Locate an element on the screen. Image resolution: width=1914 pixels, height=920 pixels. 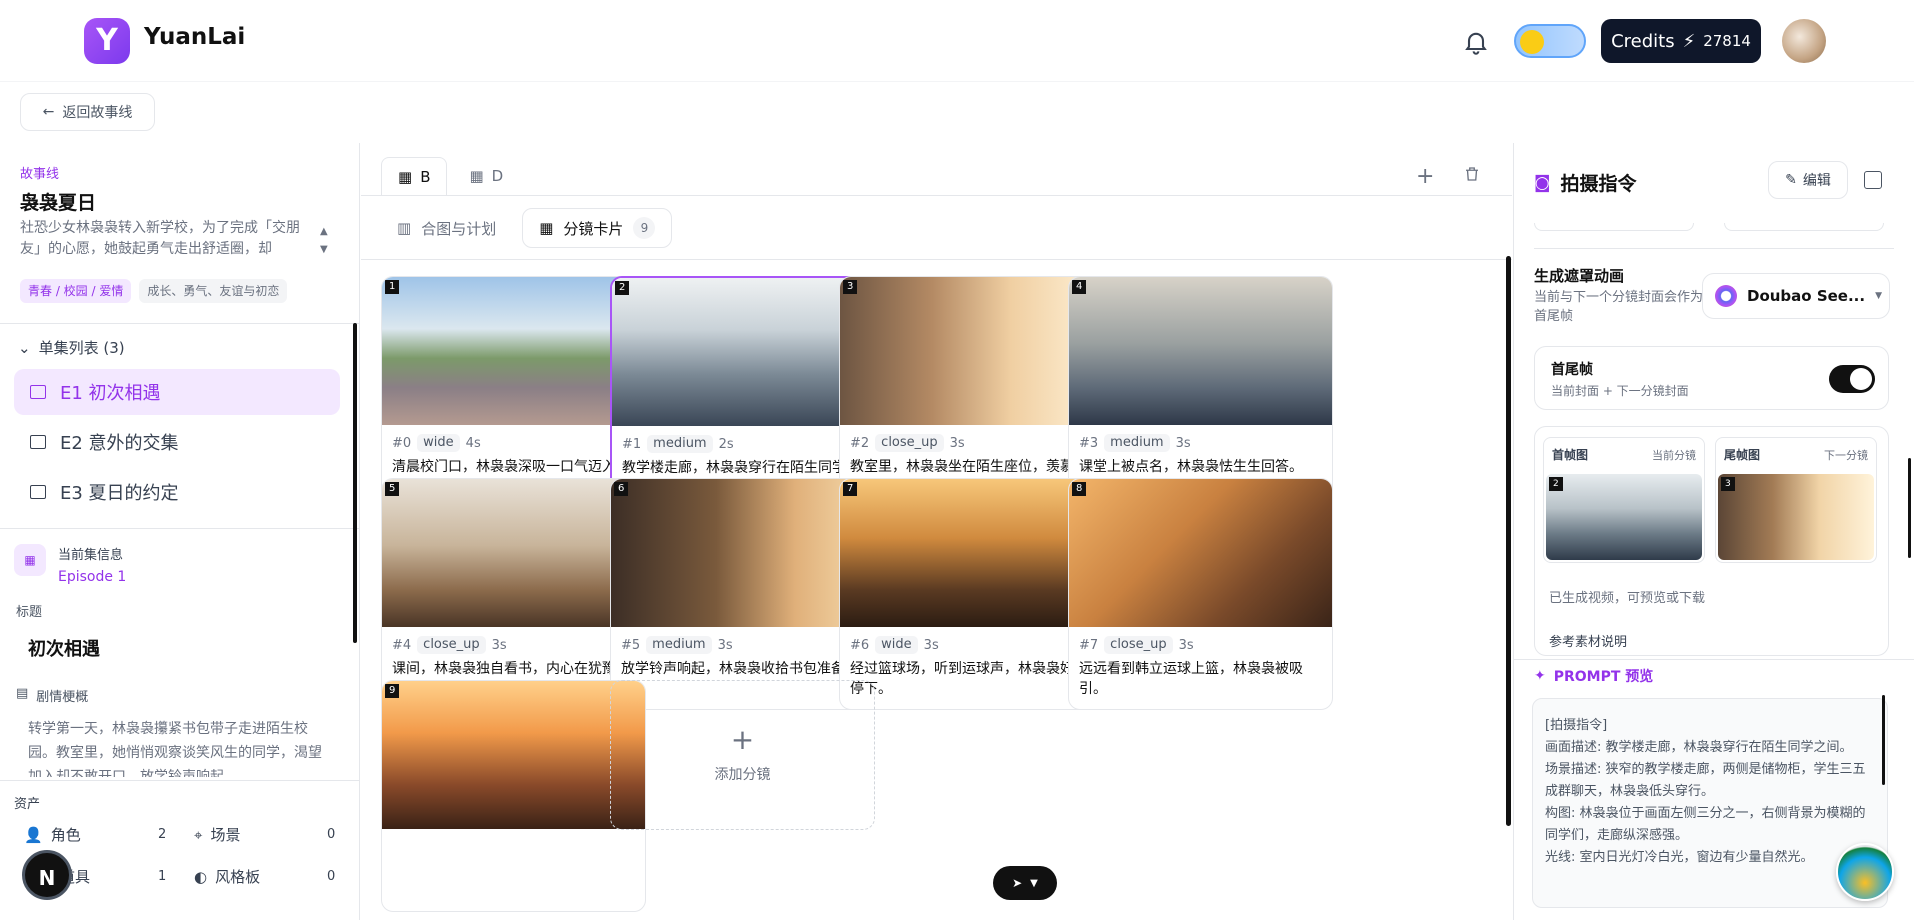
card-index: 2 is located at coordinates (622, 288).